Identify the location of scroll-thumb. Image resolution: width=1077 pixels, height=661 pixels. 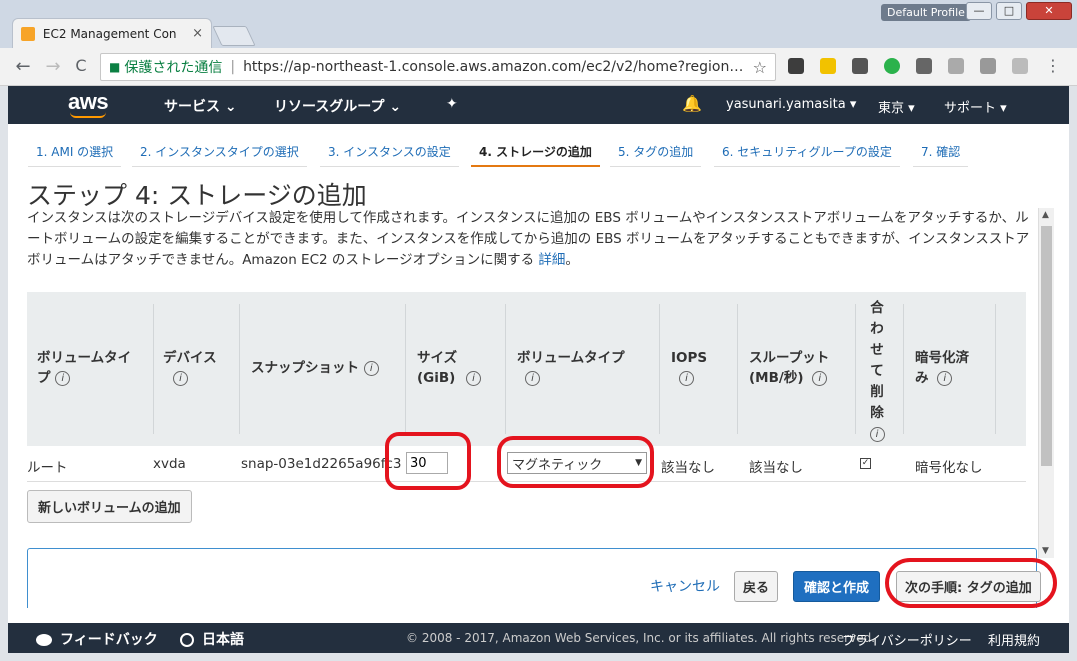
(1046, 346).